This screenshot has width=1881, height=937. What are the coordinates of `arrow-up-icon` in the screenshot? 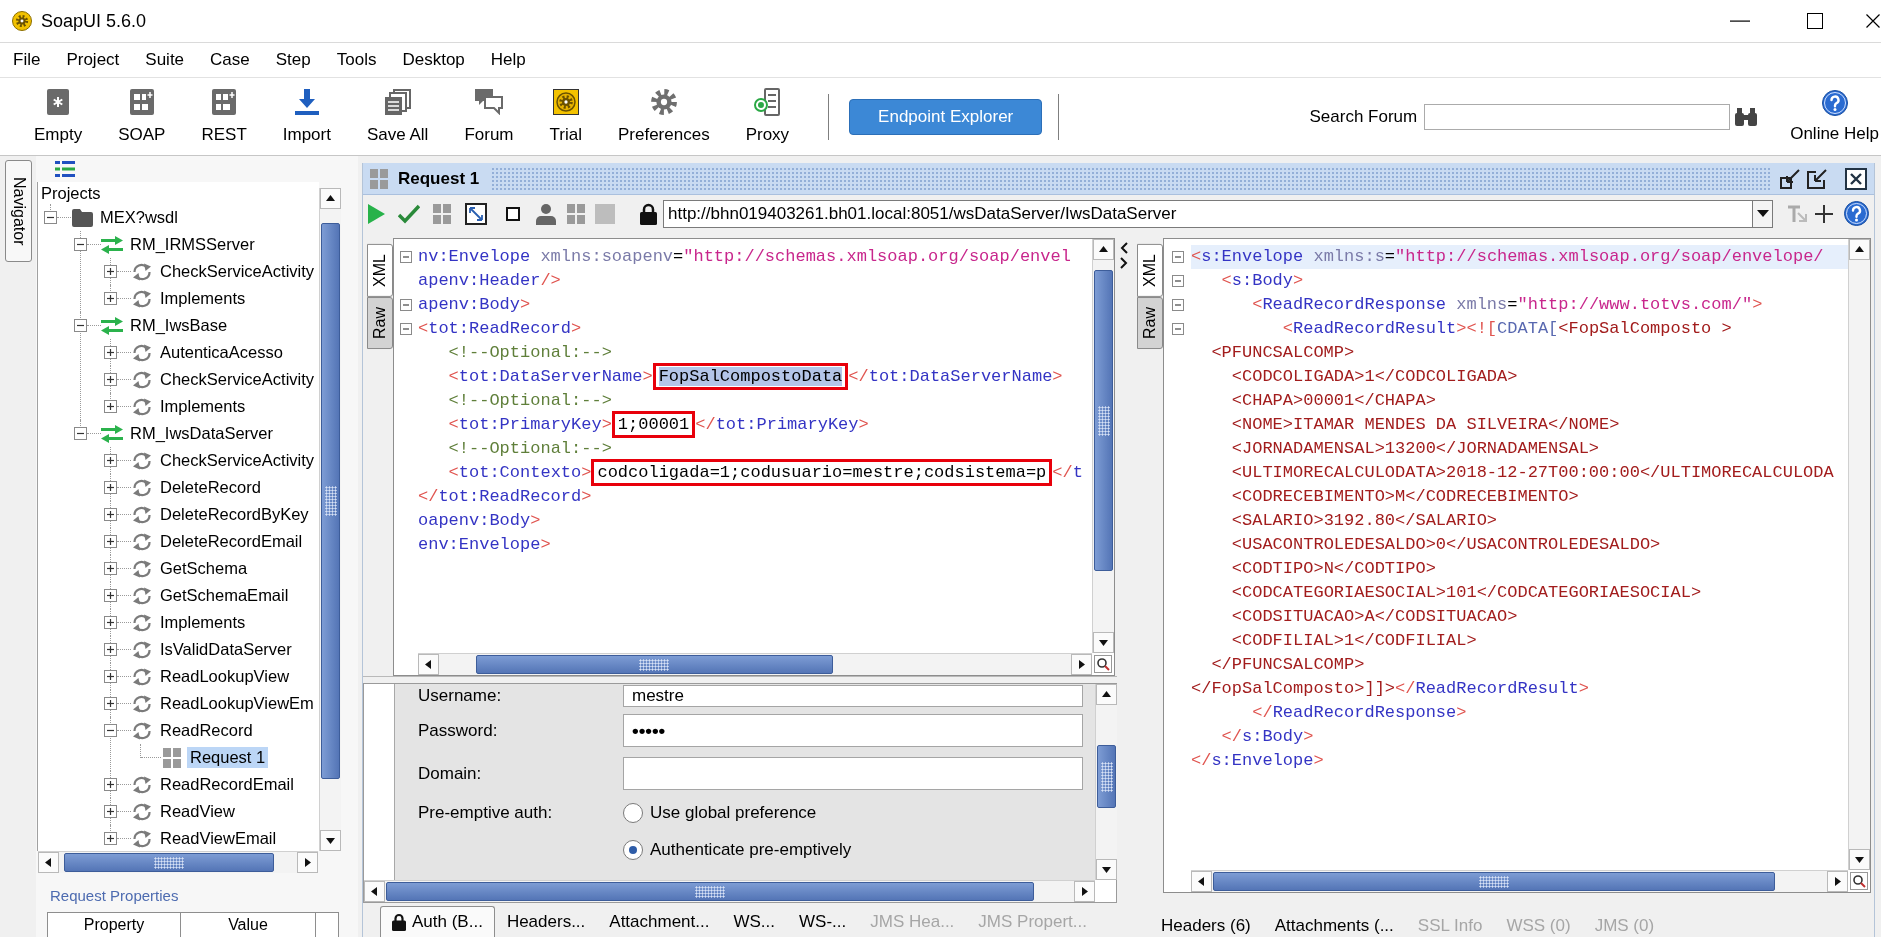 It's located at (1859, 249).